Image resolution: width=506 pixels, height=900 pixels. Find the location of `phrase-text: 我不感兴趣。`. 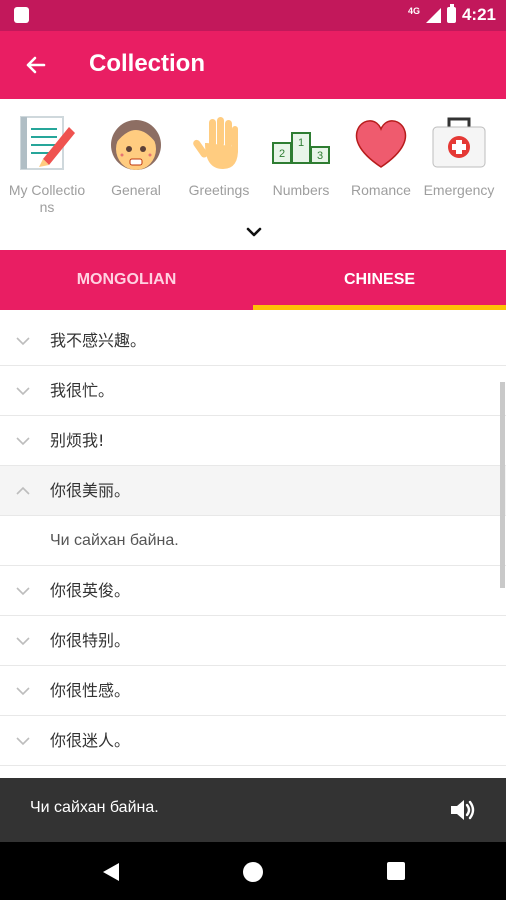

phrase-text: 我不感兴趣。 is located at coordinates (98, 340).